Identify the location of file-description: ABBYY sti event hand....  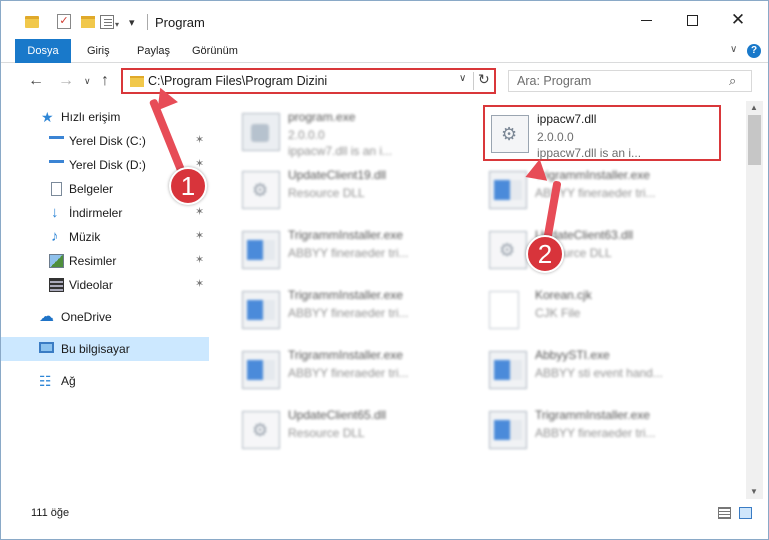
(599, 373).